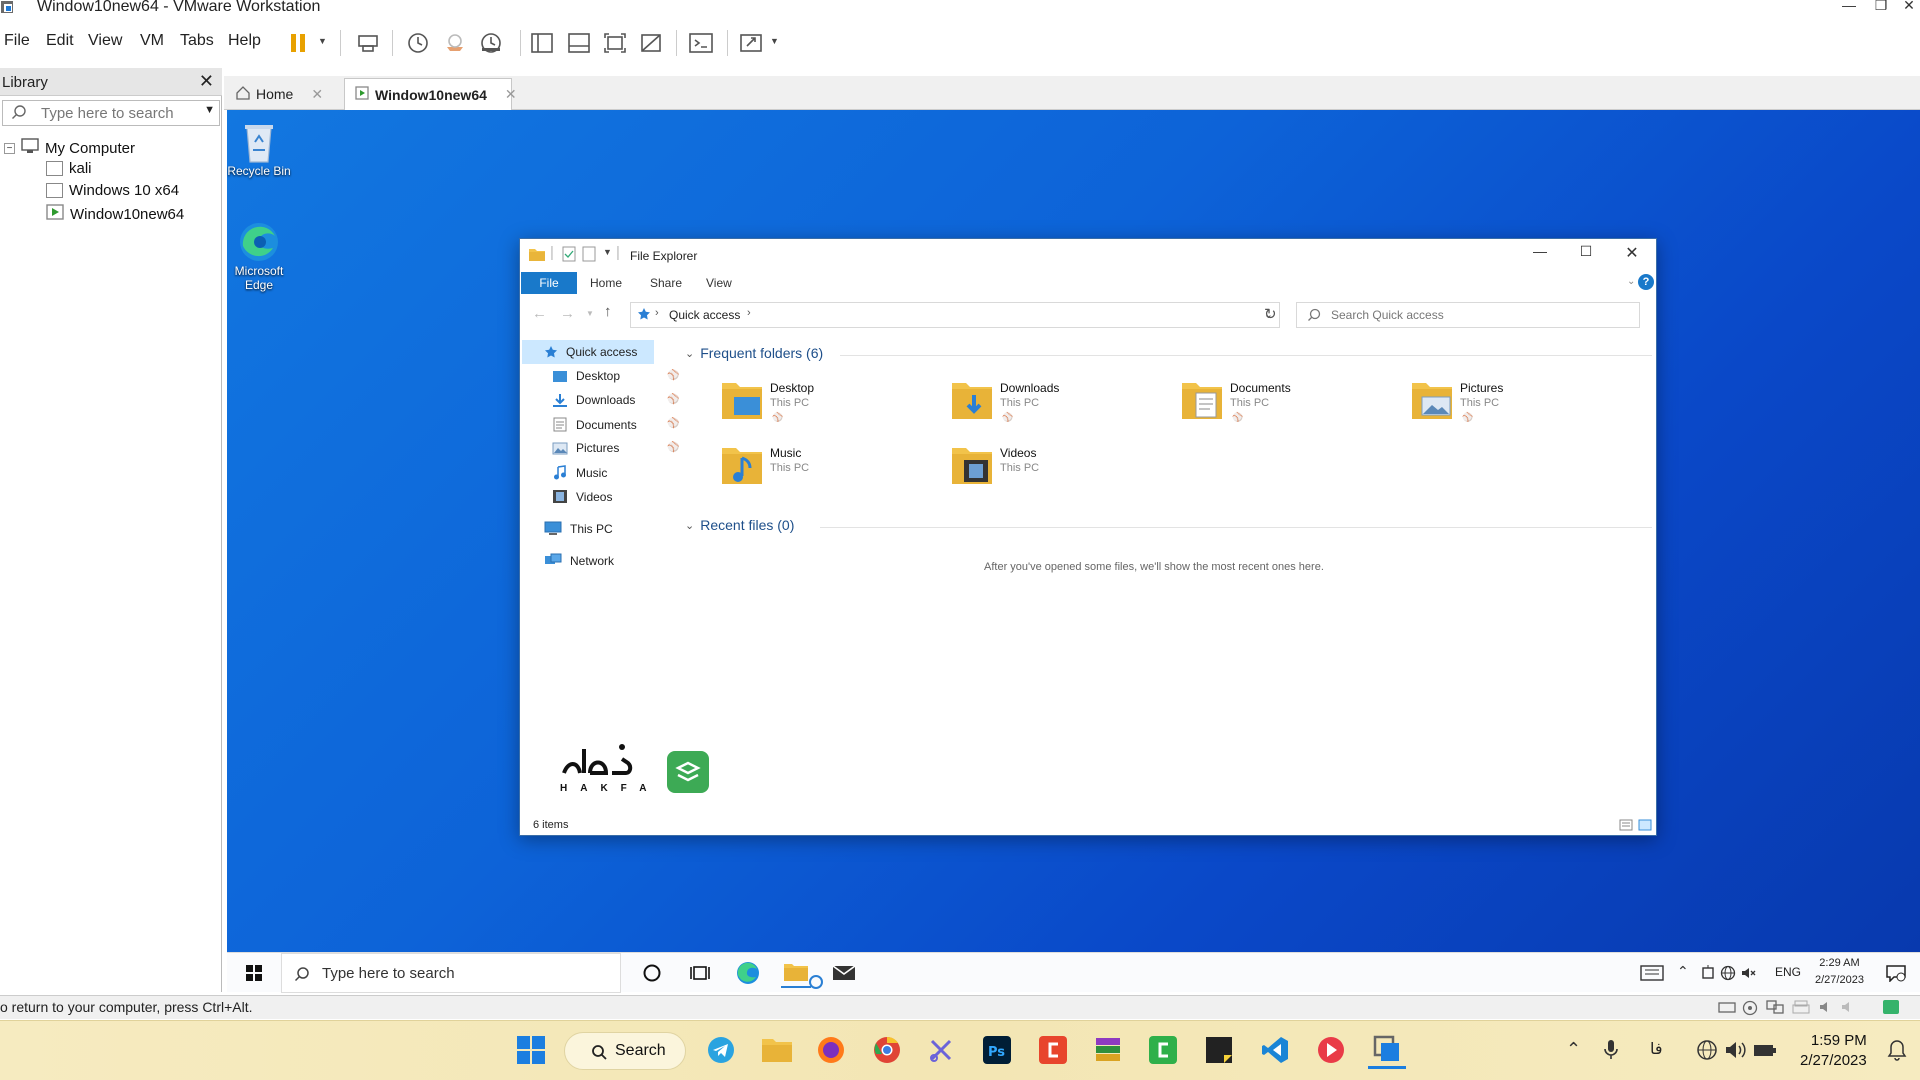  What do you see at coordinates (774, 41) in the screenshot?
I see `stretch-dropdown-icon: ▼` at bounding box center [774, 41].